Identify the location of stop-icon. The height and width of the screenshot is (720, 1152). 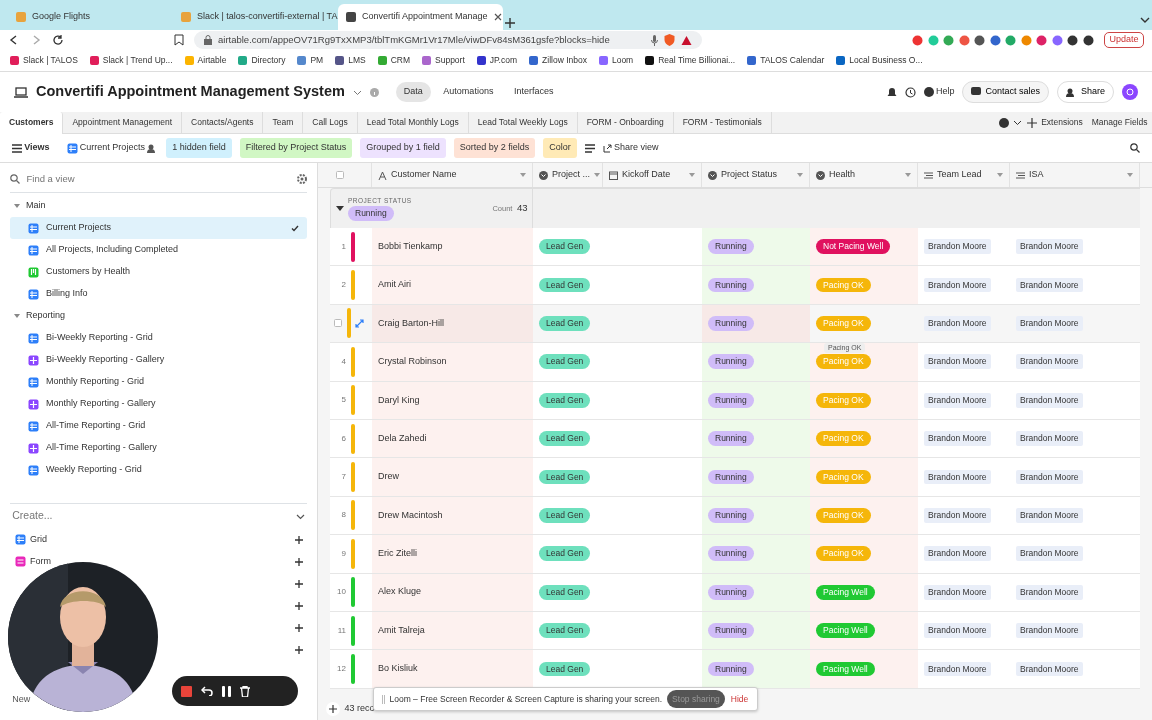
(186, 691).